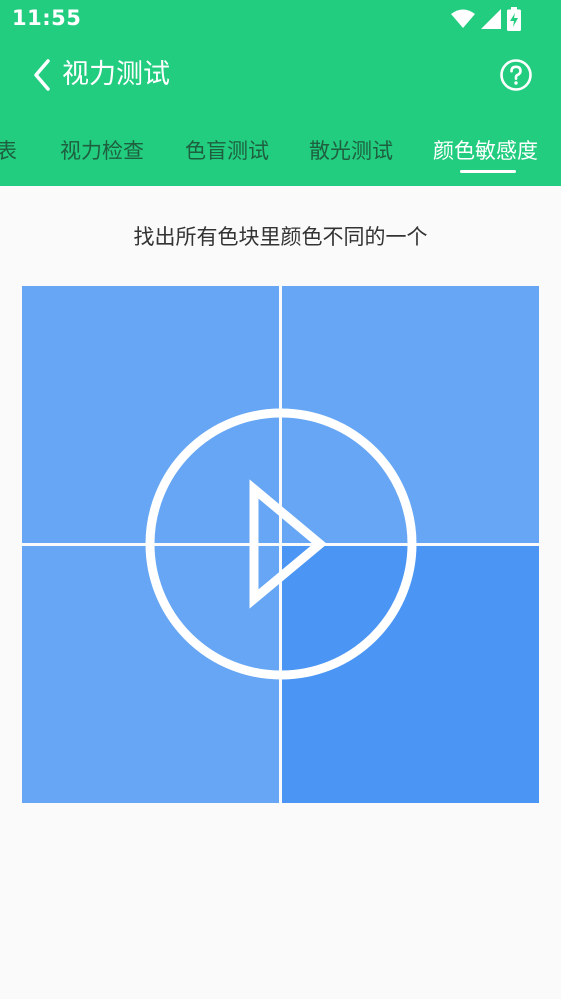  I want to click on toolbar: 视力测试, so click(280, 75).